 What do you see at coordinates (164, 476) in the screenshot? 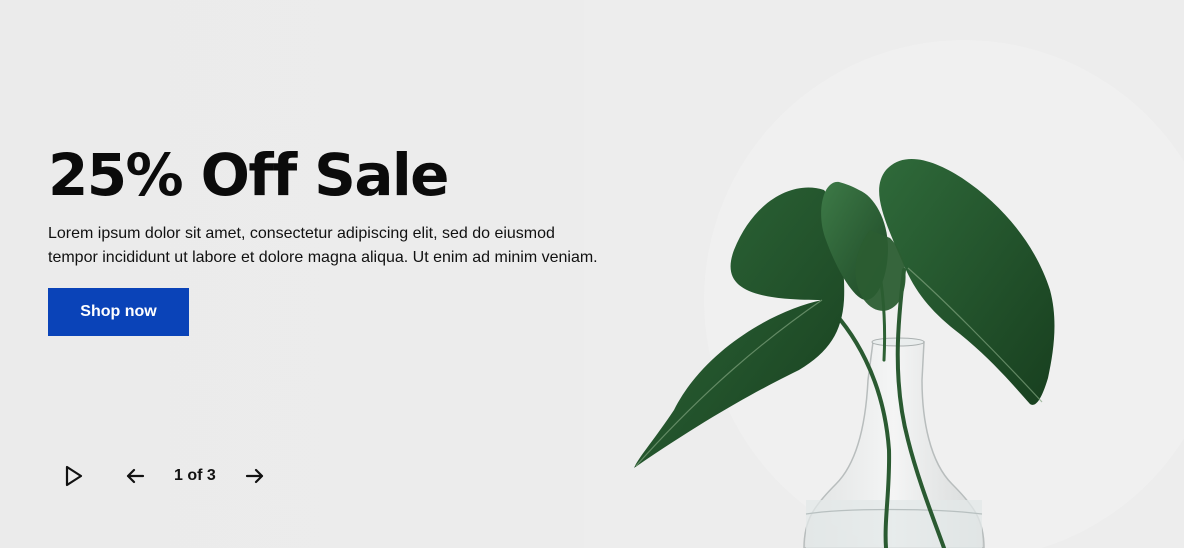
I see `slider-controls: 1 of 3` at bounding box center [164, 476].